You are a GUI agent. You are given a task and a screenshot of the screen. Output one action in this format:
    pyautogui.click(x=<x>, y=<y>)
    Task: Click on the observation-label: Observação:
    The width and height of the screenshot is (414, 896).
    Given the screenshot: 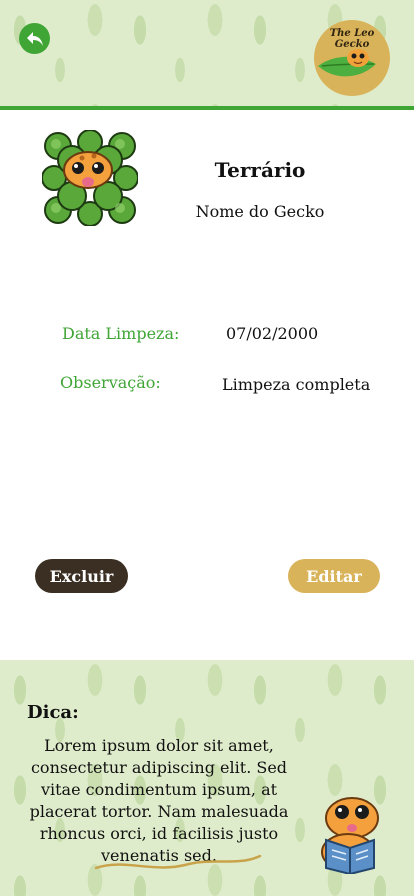 What is the action you would take?
    pyautogui.click(x=110, y=382)
    